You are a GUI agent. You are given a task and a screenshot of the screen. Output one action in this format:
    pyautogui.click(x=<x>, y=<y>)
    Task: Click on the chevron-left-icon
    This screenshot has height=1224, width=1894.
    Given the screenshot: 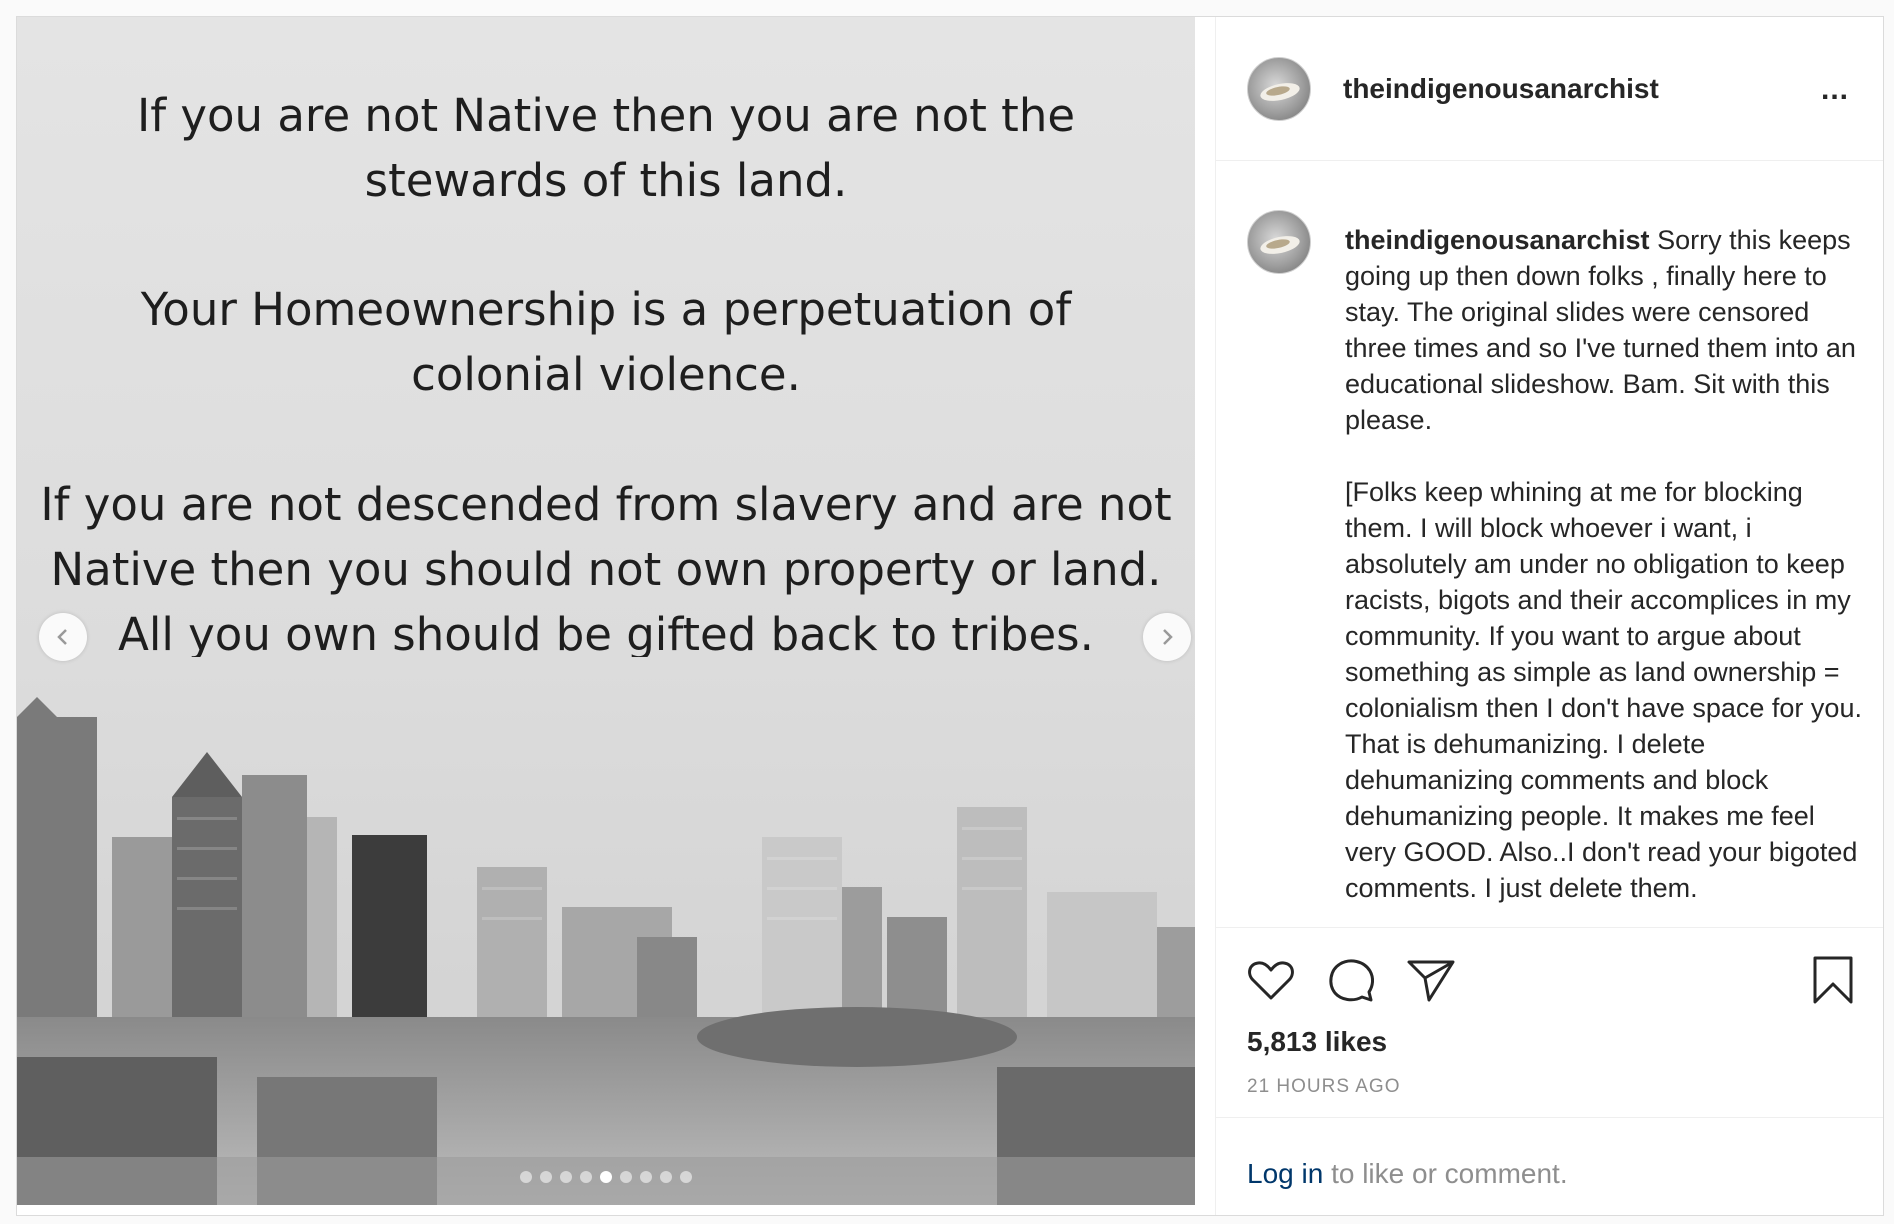 What is the action you would take?
    pyautogui.click(x=62, y=637)
    